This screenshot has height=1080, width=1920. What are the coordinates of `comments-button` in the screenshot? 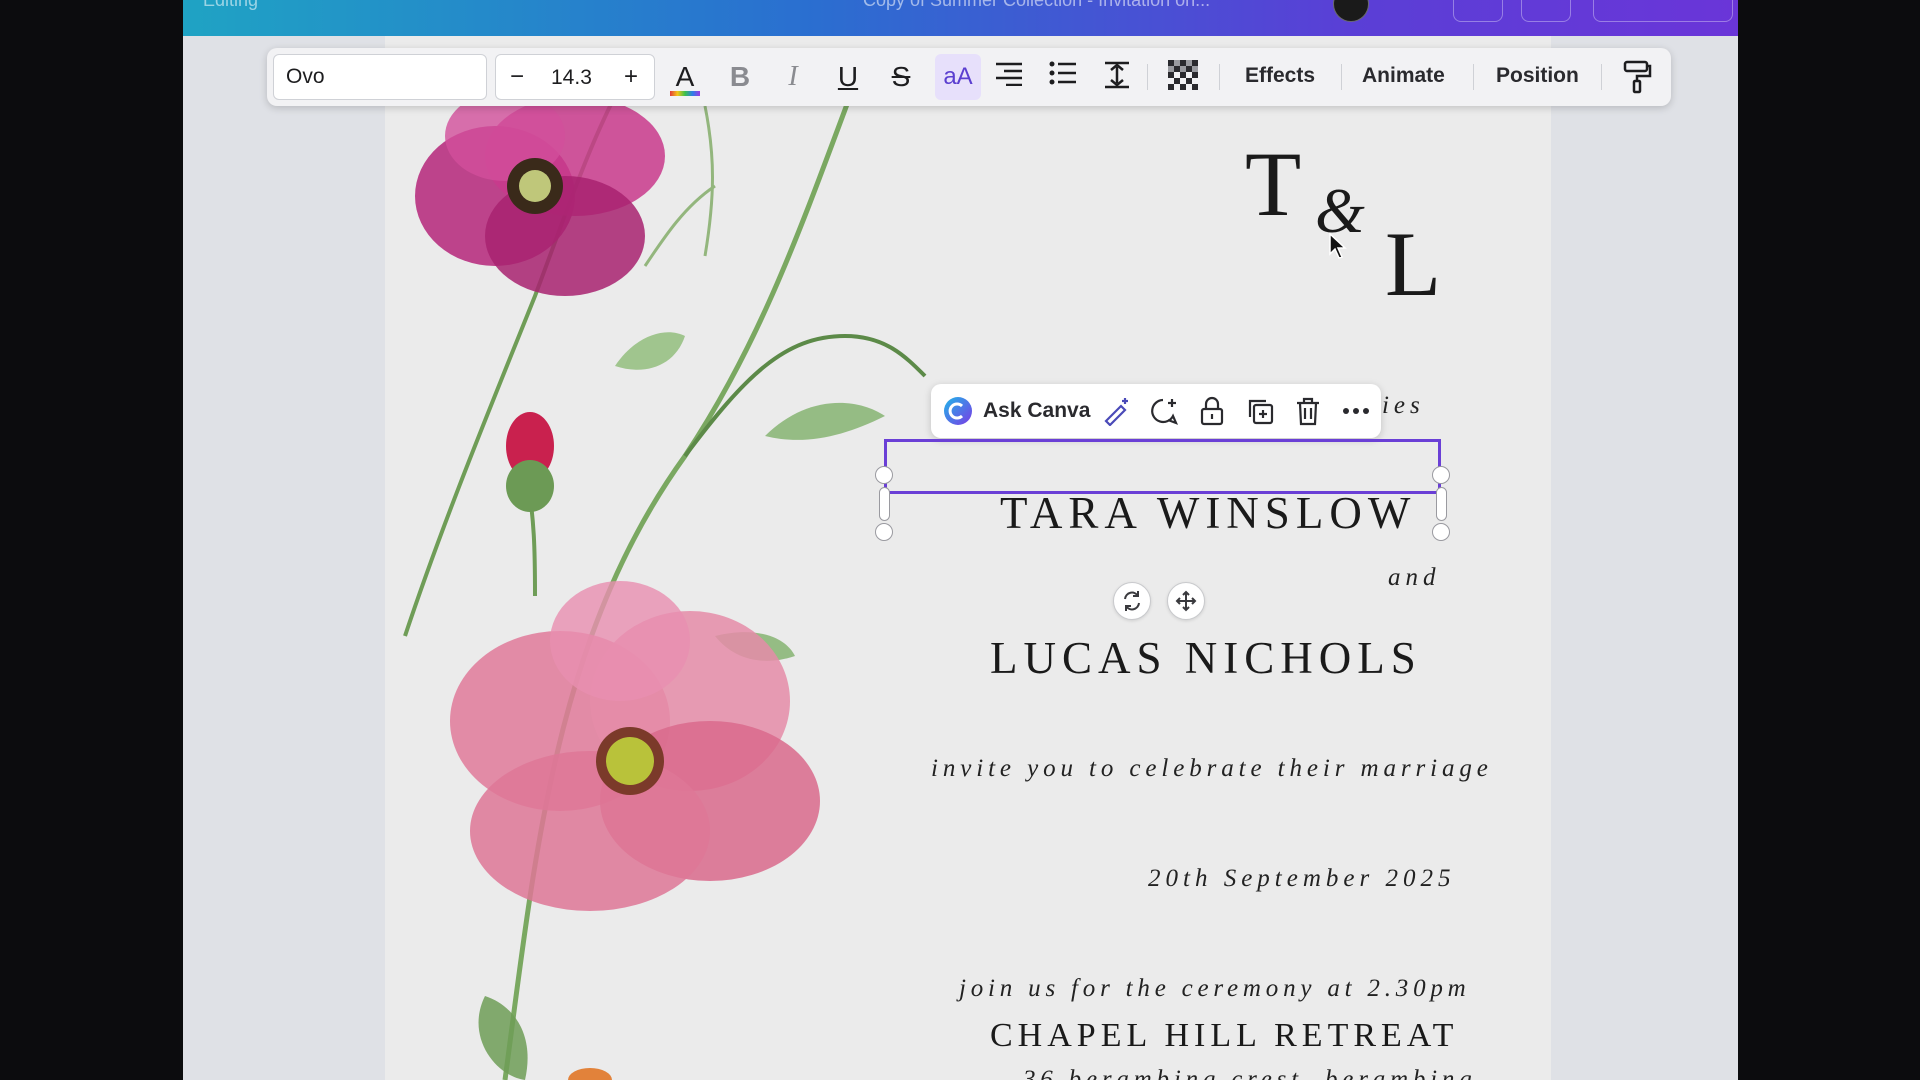 It's located at (1546, 11).